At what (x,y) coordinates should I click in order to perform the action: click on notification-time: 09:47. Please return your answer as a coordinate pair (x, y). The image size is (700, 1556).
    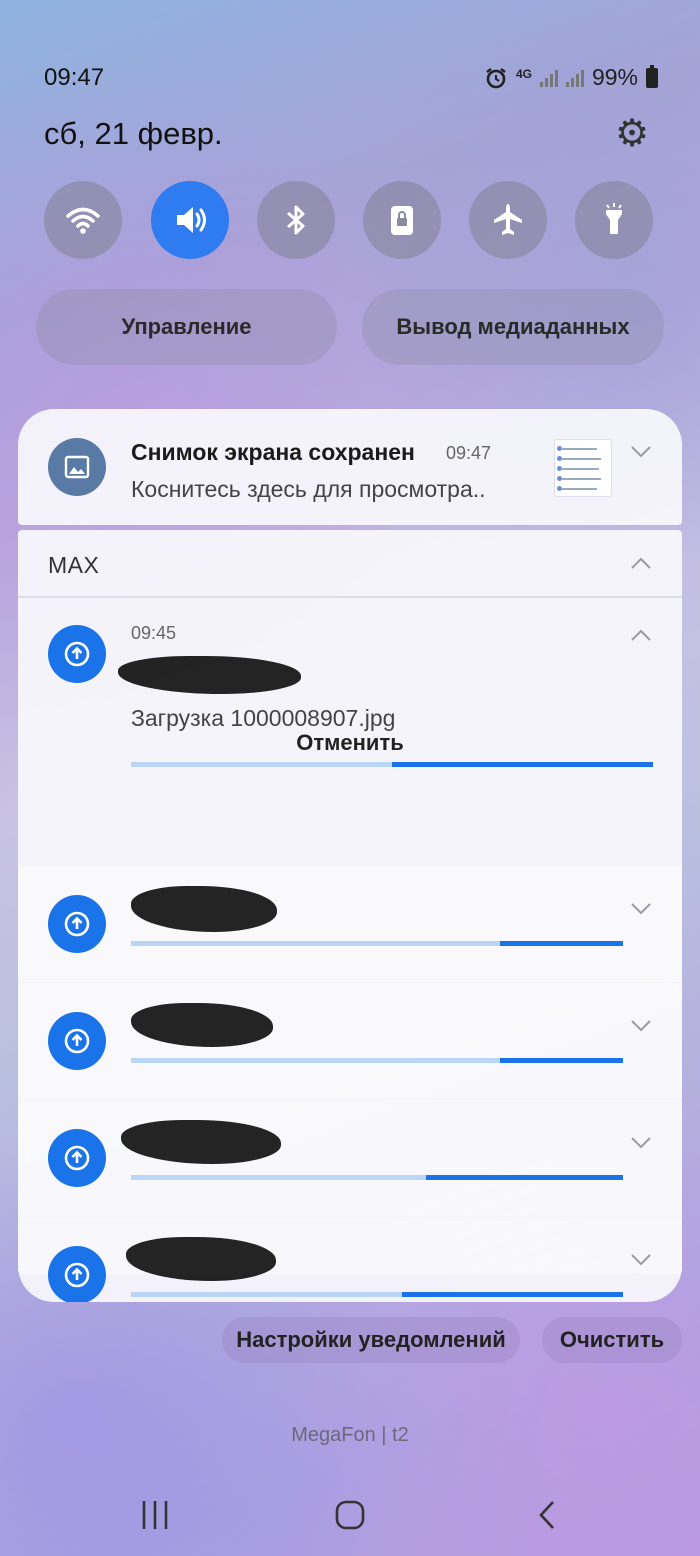
    Looking at the image, I should click on (469, 453).